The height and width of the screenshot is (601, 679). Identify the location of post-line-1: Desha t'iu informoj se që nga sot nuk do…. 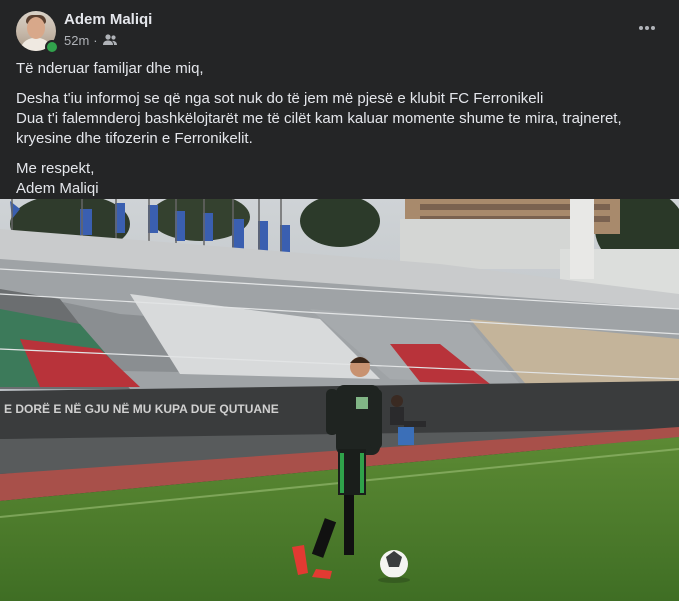
(280, 98).